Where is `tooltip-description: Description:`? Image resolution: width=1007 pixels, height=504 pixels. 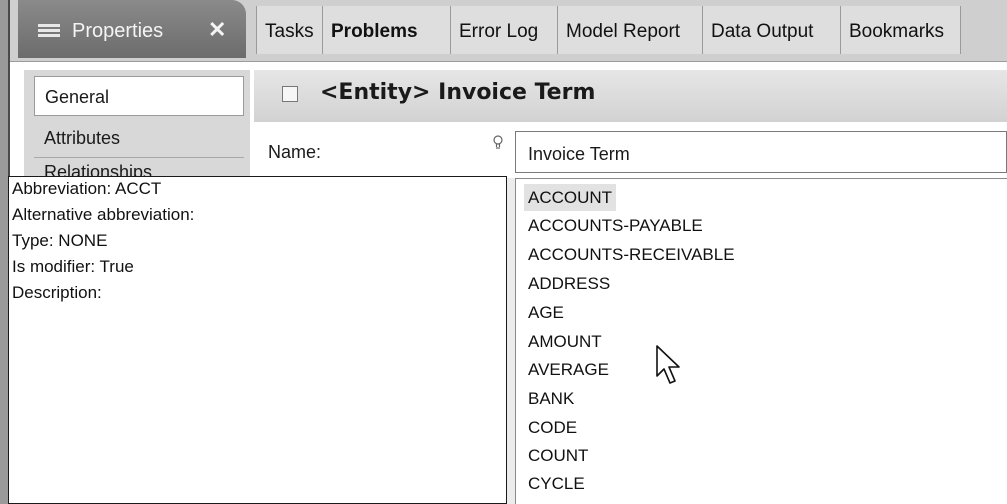
tooltip-description: Description: is located at coordinates (57, 292).